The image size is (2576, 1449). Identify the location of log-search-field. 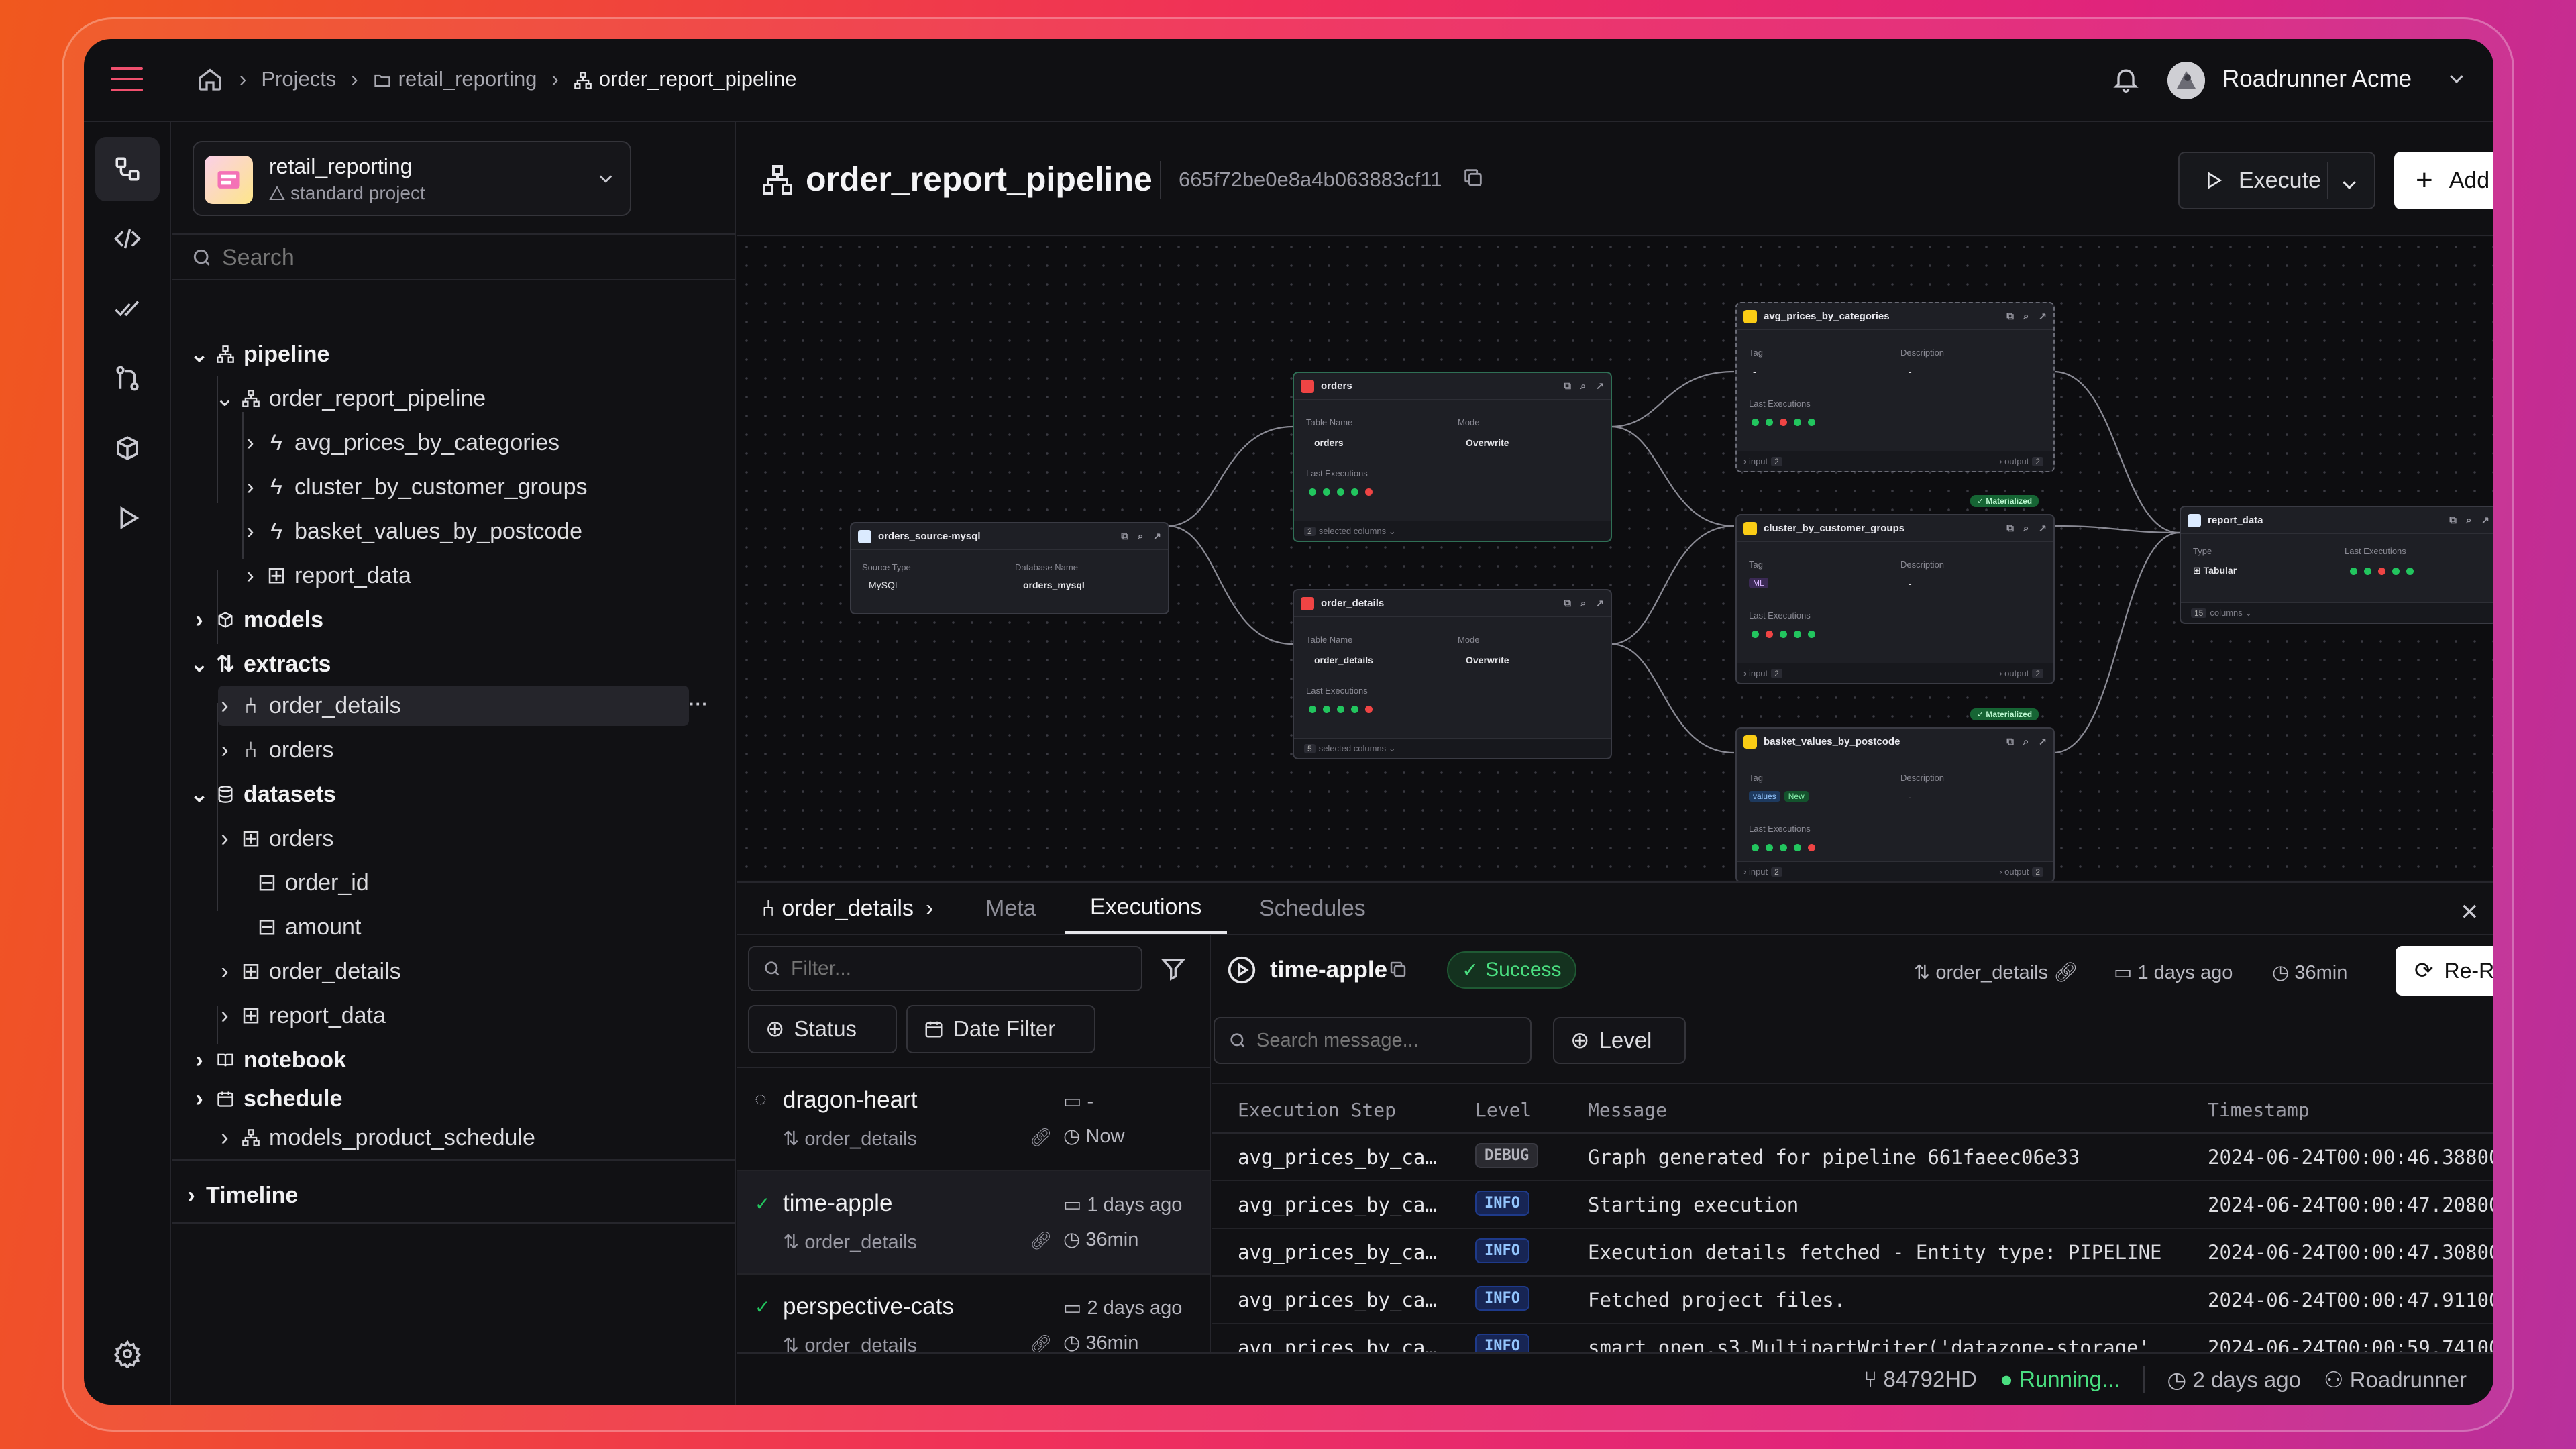
(1373, 1040).